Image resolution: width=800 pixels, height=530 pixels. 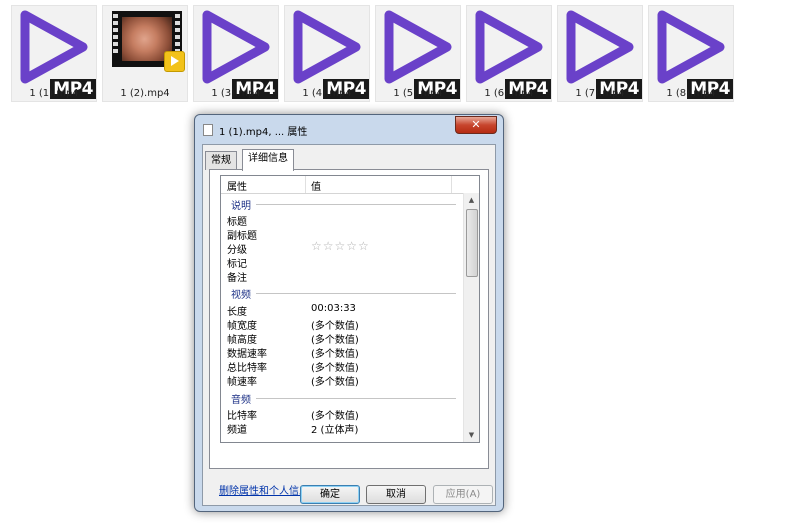 I want to click on video-thumbnail, so click(x=146, y=47).